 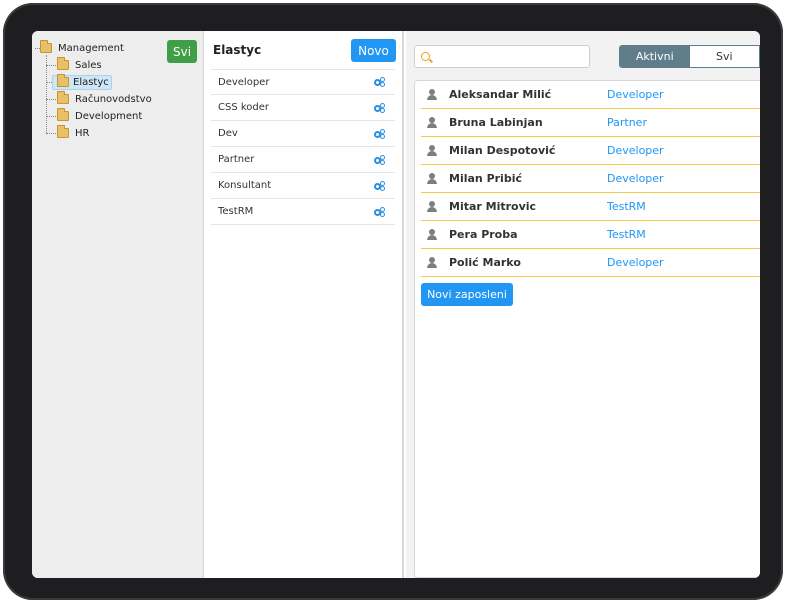 What do you see at coordinates (303, 186) in the screenshot?
I see `role-item: Konsultant` at bounding box center [303, 186].